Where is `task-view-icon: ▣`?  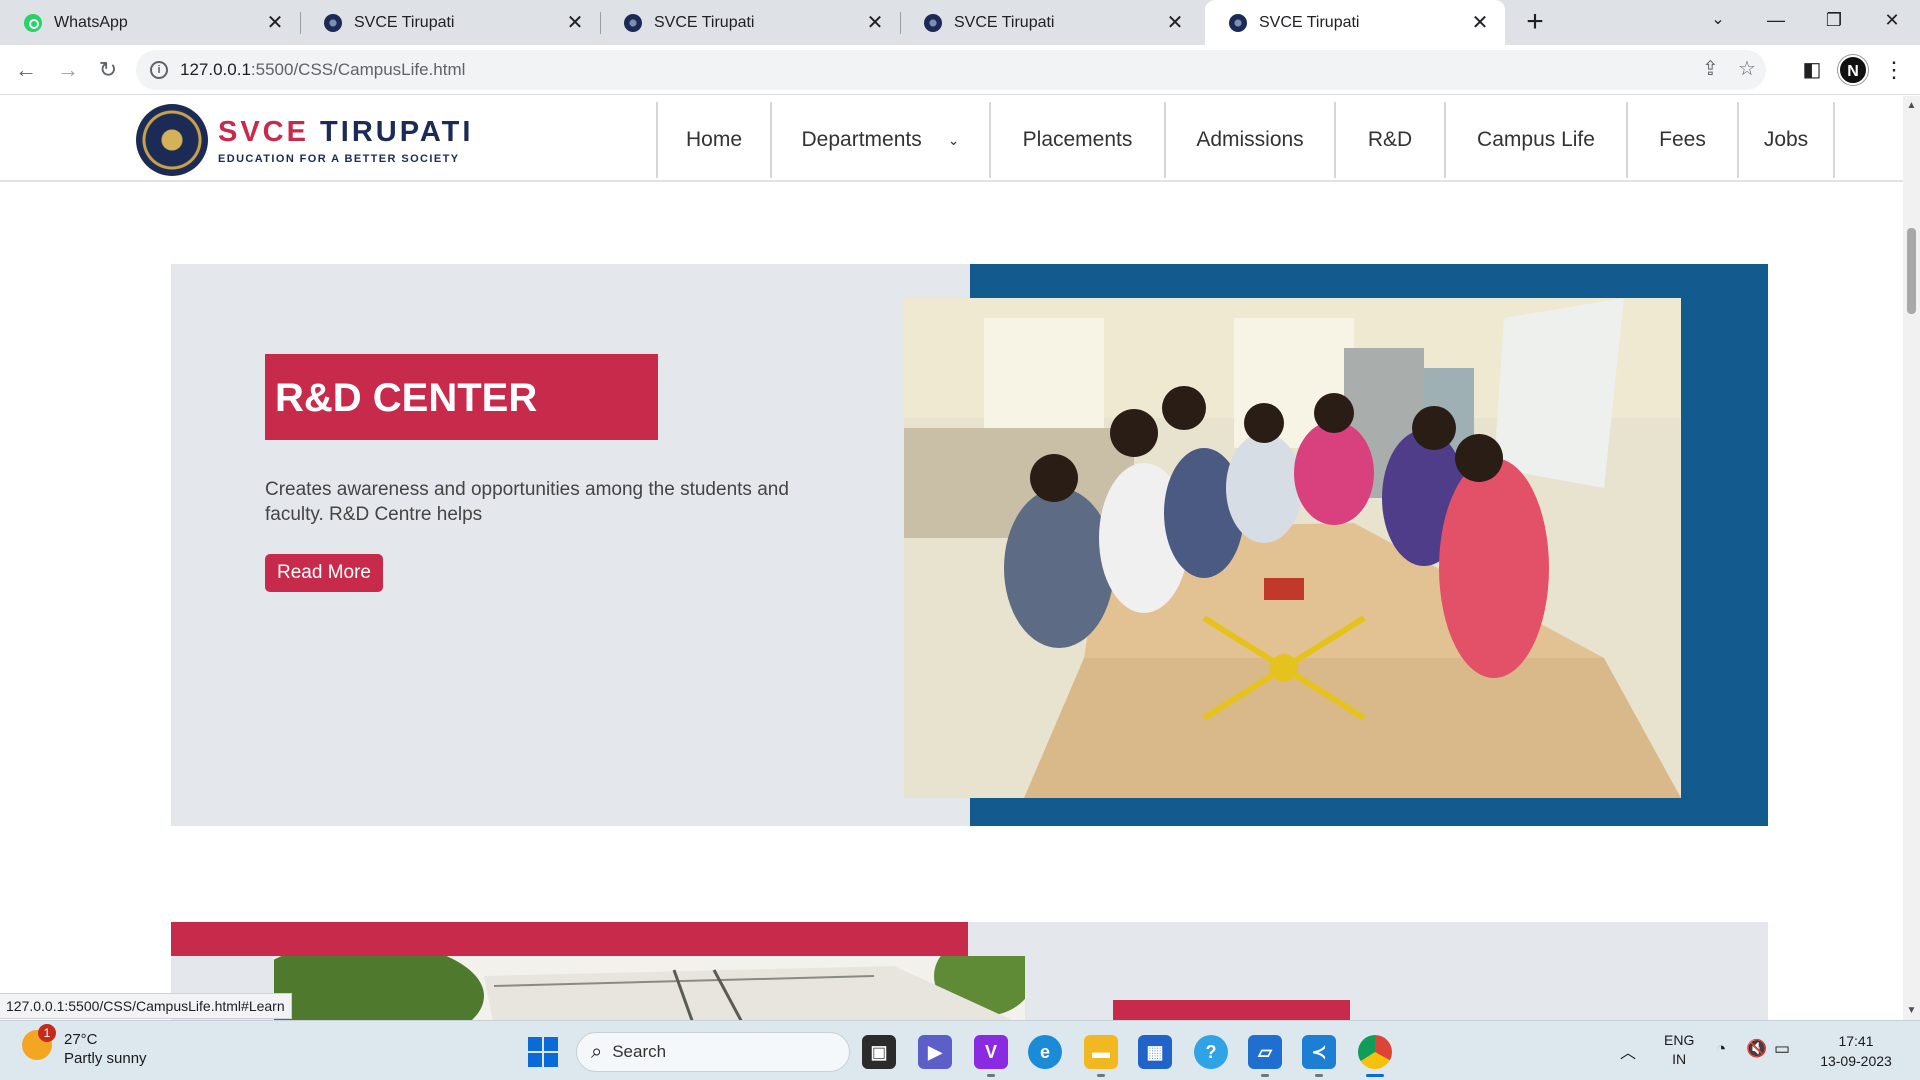 task-view-icon: ▣ is located at coordinates (879, 1052).